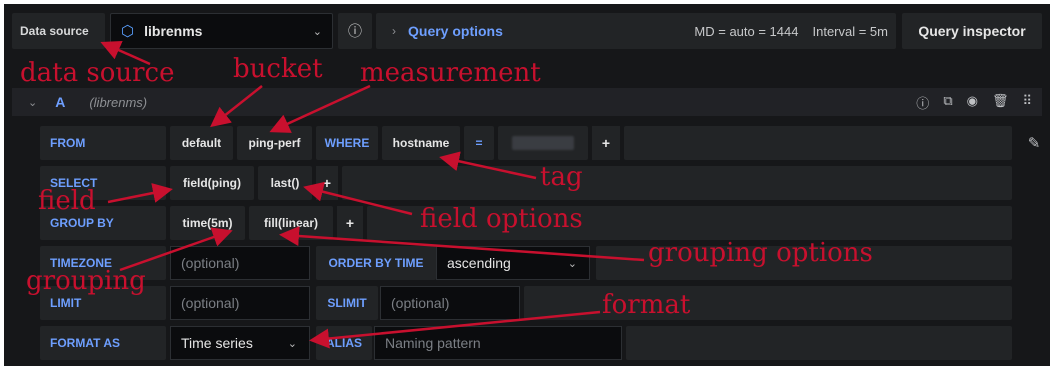 The width and height of the screenshot is (1054, 366). I want to click on query-options-label: Query options, so click(455, 31).